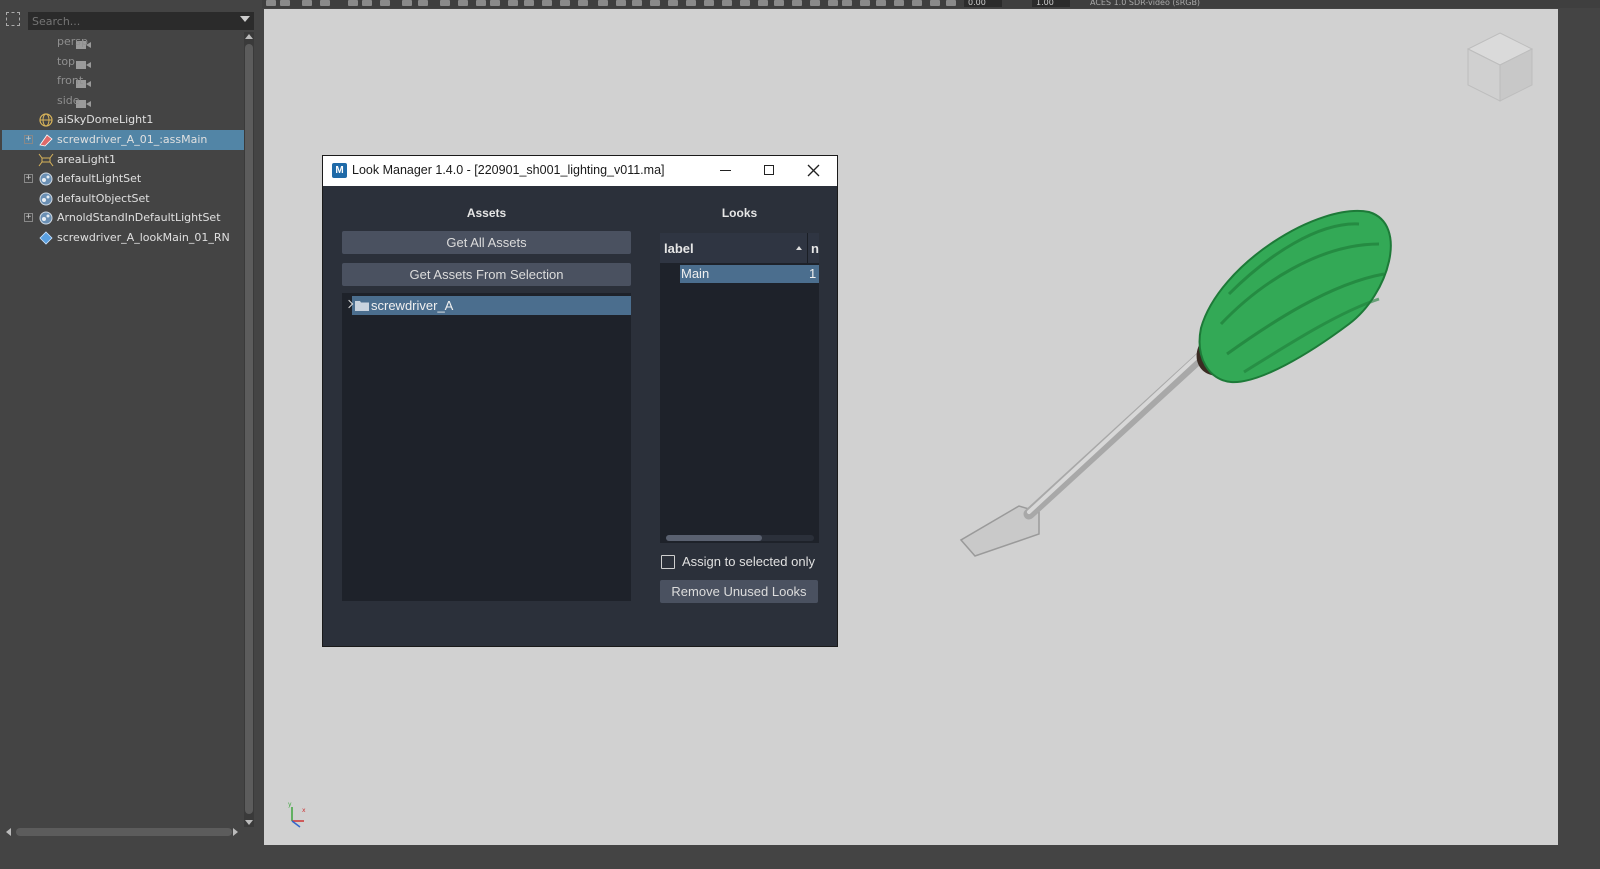  What do you see at coordinates (249, 822) in the screenshot?
I see `scroll-down-icon` at bounding box center [249, 822].